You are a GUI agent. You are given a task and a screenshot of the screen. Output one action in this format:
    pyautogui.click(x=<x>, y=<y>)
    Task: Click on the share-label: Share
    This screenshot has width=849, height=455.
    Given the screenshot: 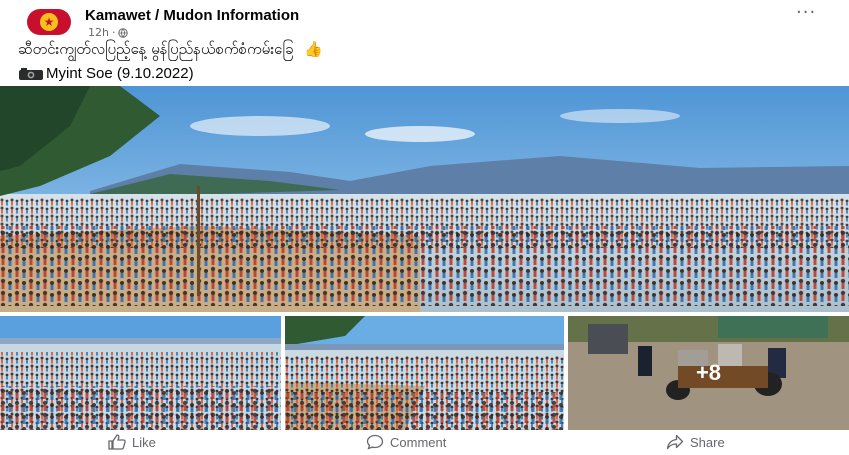 What is the action you would take?
    pyautogui.click(x=707, y=442)
    